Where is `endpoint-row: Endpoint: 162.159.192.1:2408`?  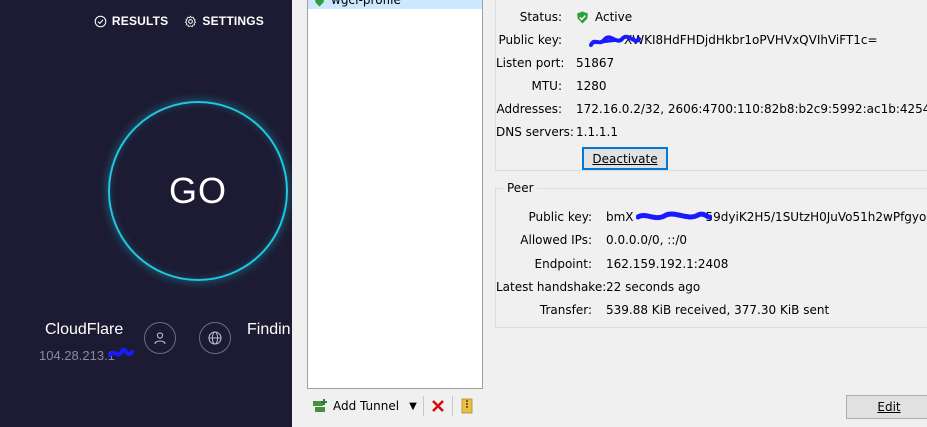 endpoint-row: Endpoint: 162.159.192.1:2408 is located at coordinates (612, 264).